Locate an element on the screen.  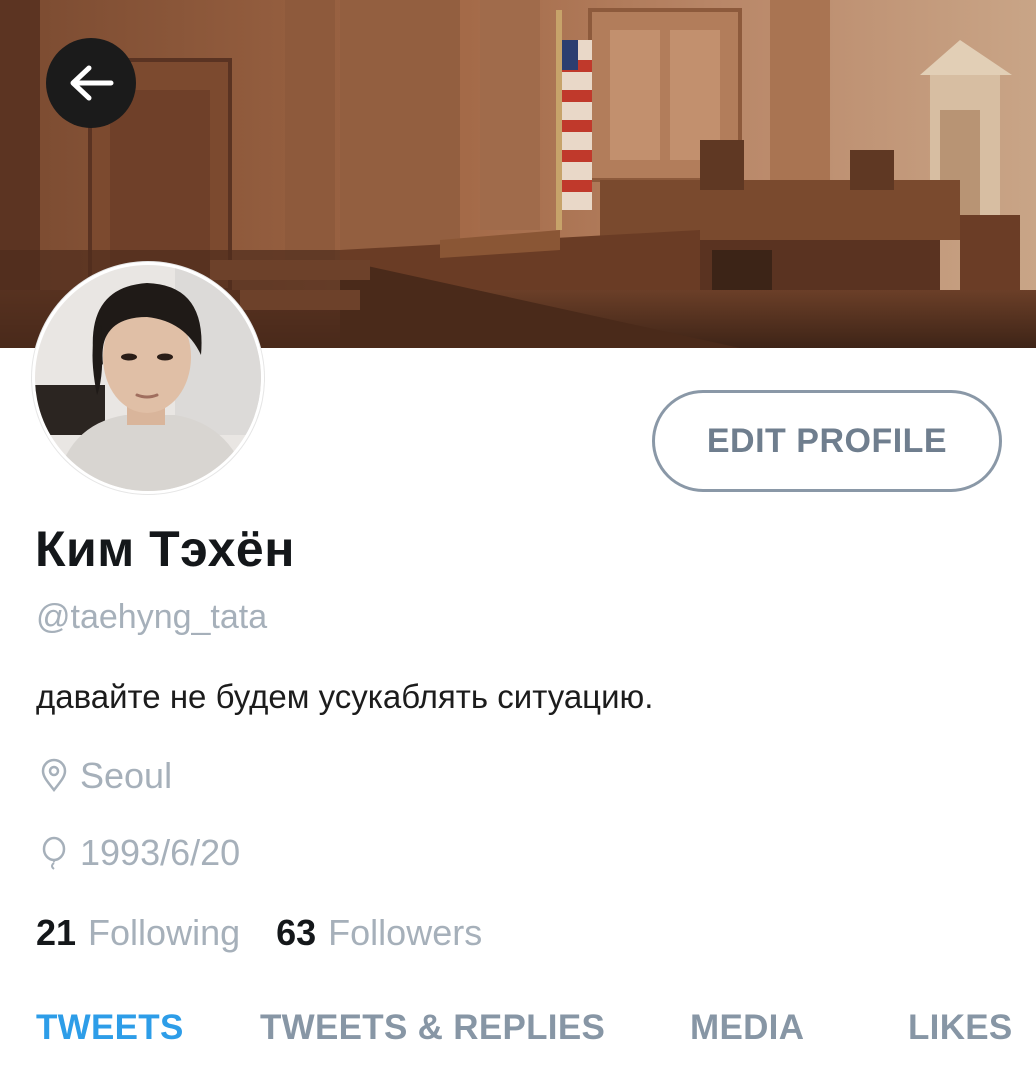
arrow-left-icon is located at coordinates (92, 83).